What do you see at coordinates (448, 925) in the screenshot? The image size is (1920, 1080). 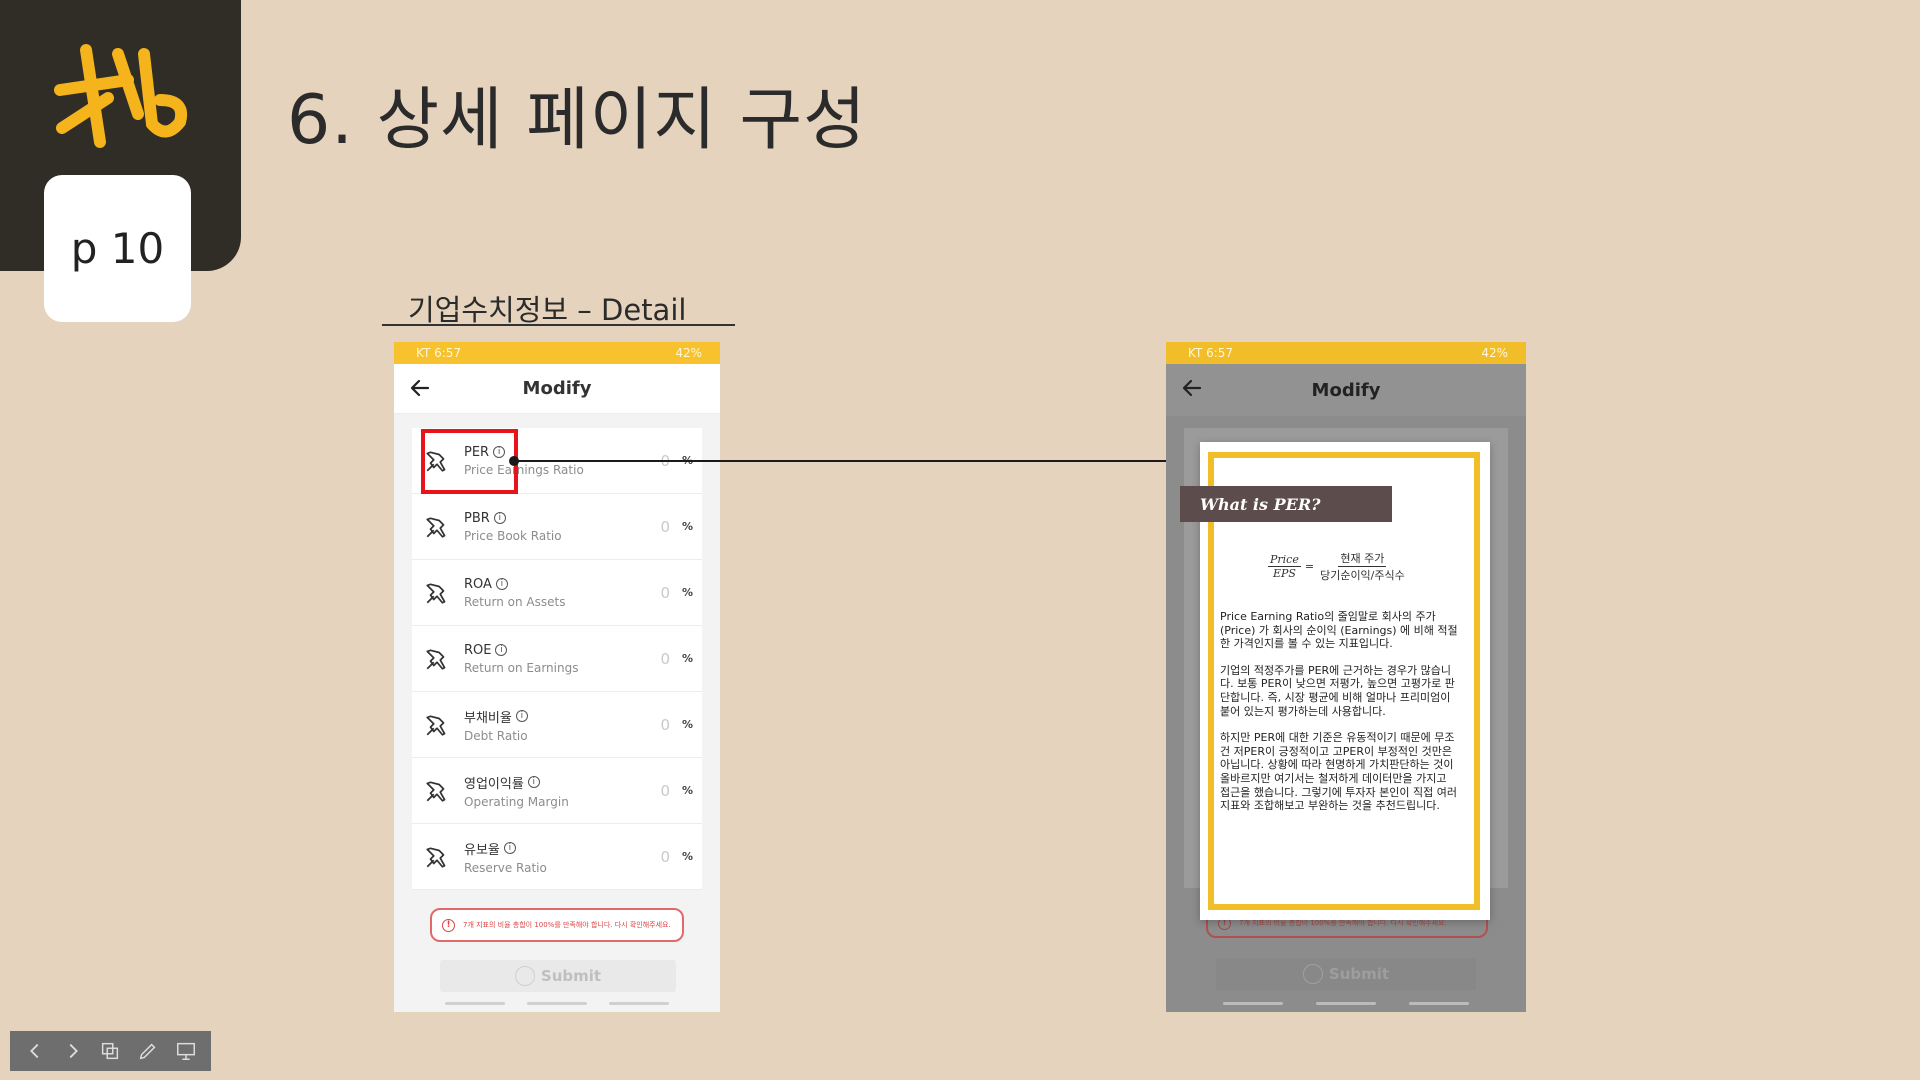 I see `warning-icon: !` at bounding box center [448, 925].